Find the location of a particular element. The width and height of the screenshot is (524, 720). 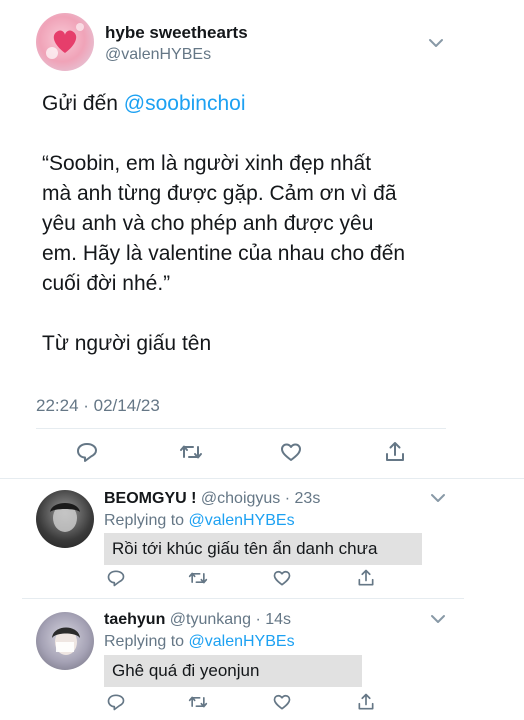

display-name: BEOMGYU ! is located at coordinates (150, 498).